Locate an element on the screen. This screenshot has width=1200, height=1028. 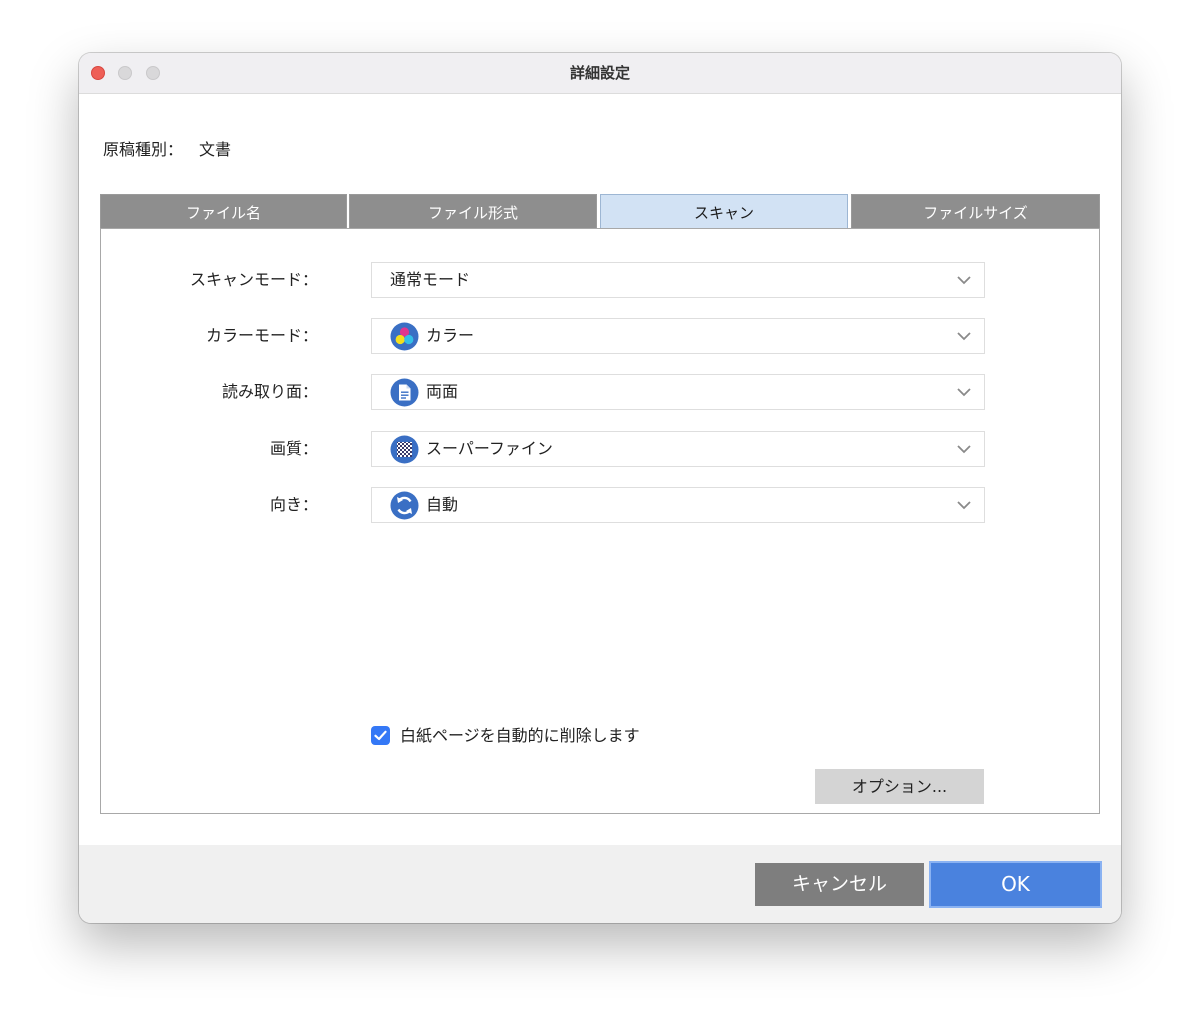
tab-file-format: ファイル形式 is located at coordinates (473, 211).